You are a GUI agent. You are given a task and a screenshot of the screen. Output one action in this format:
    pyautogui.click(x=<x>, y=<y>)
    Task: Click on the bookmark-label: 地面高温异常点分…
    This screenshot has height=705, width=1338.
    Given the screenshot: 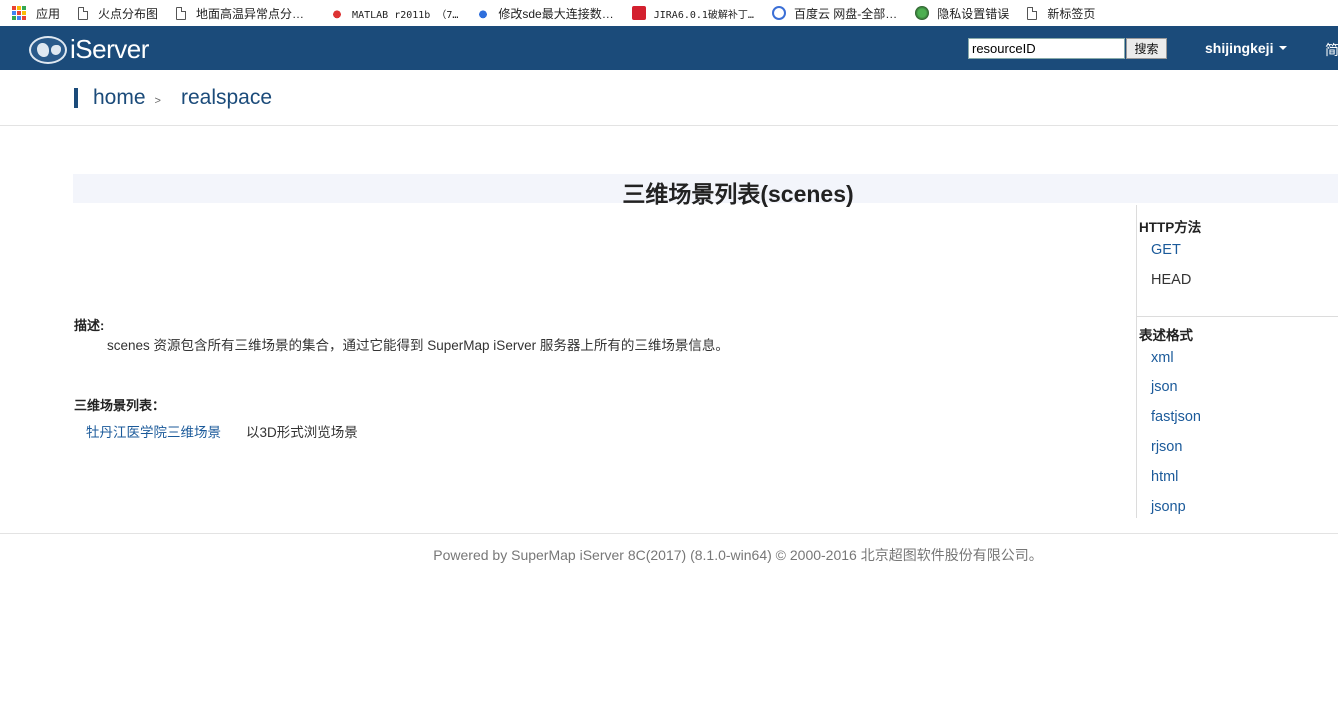 What is the action you would take?
    pyautogui.click(x=250, y=13)
    